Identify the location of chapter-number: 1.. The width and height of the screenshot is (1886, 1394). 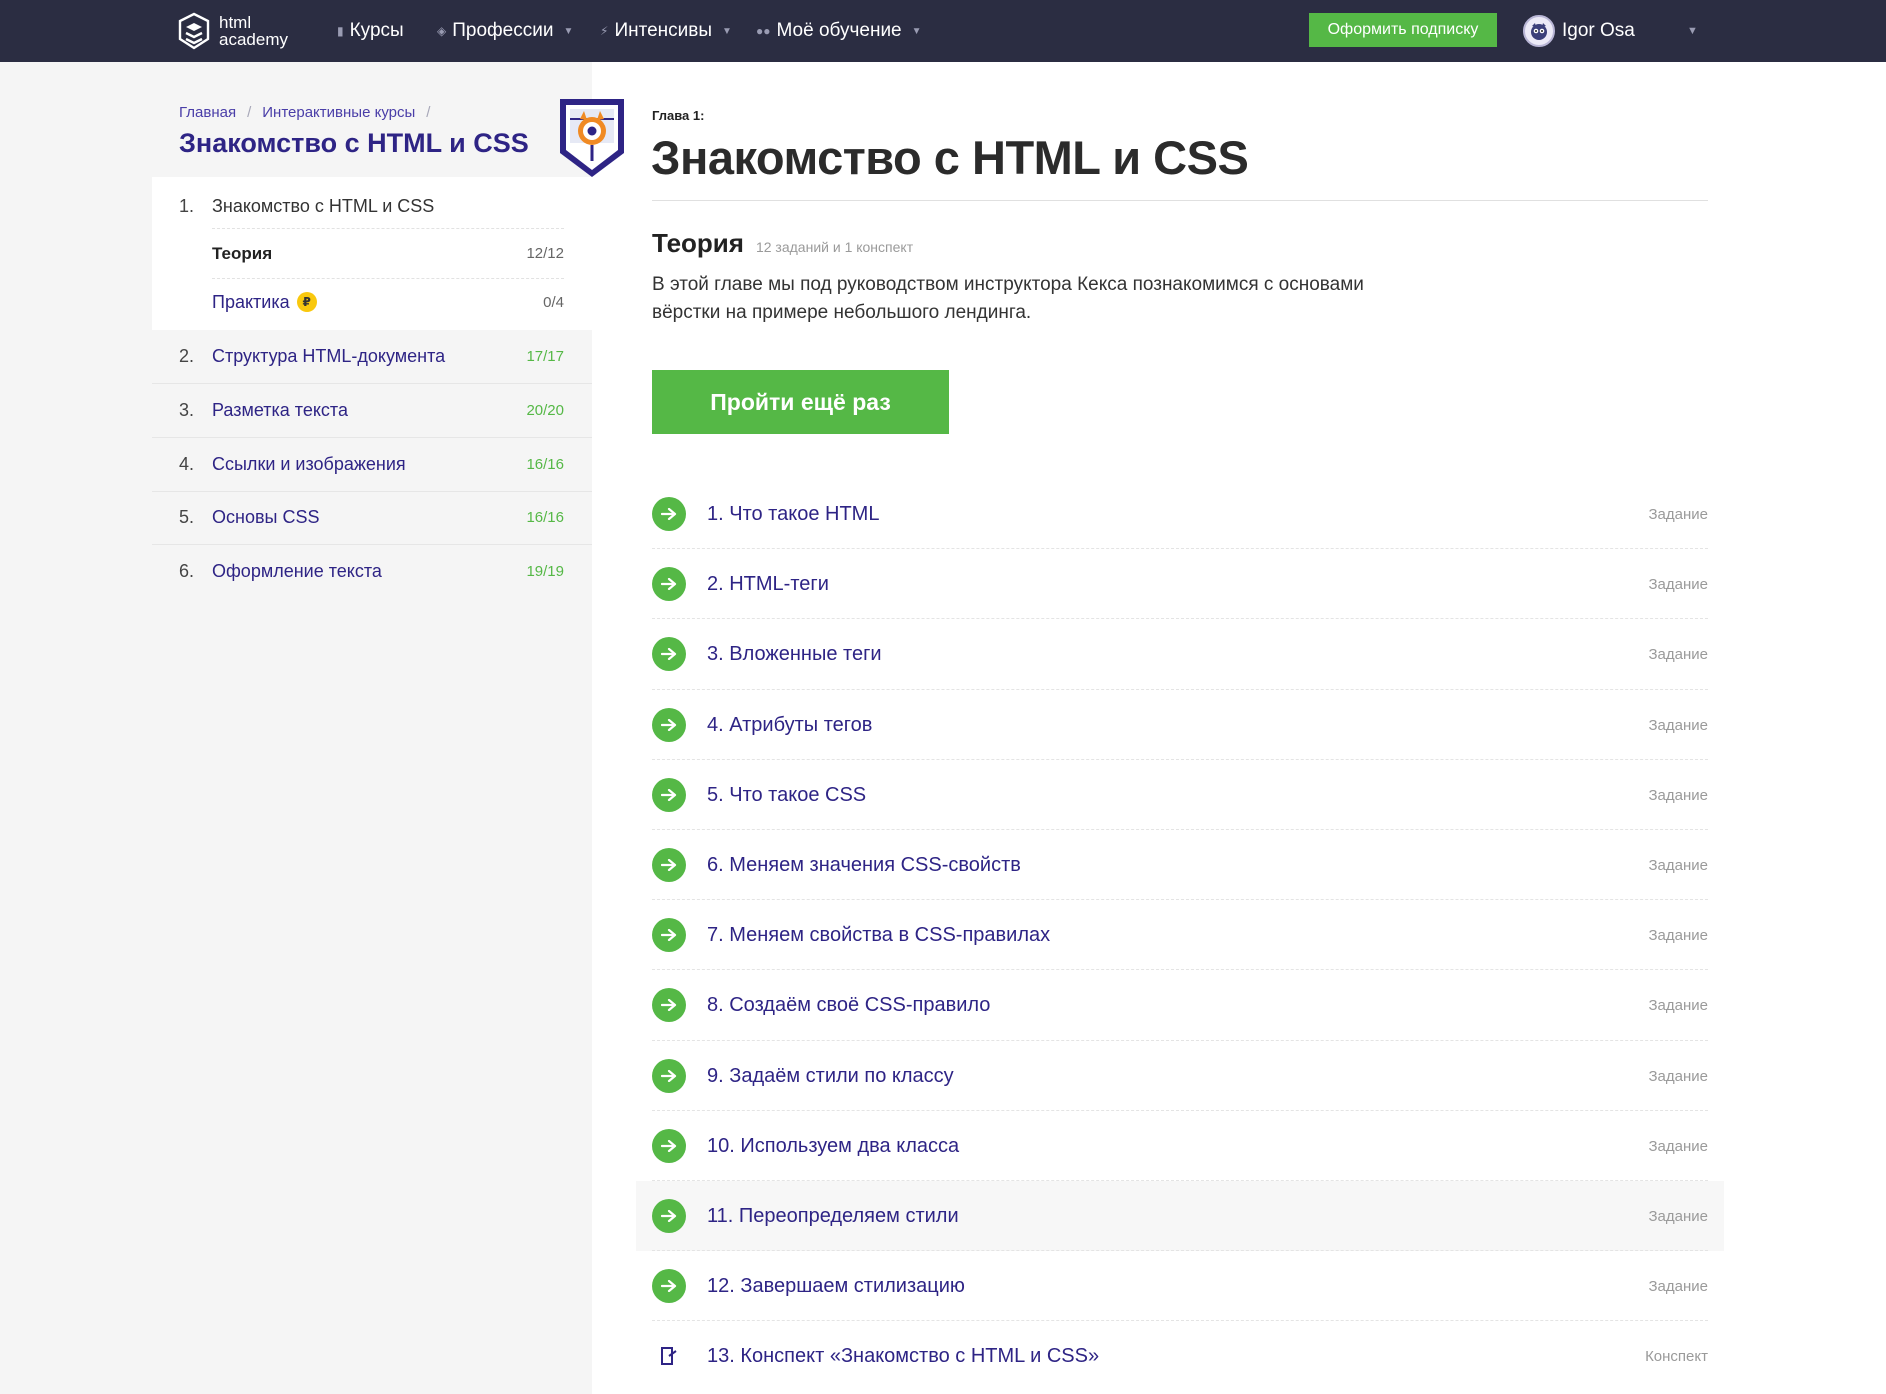
(187, 205).